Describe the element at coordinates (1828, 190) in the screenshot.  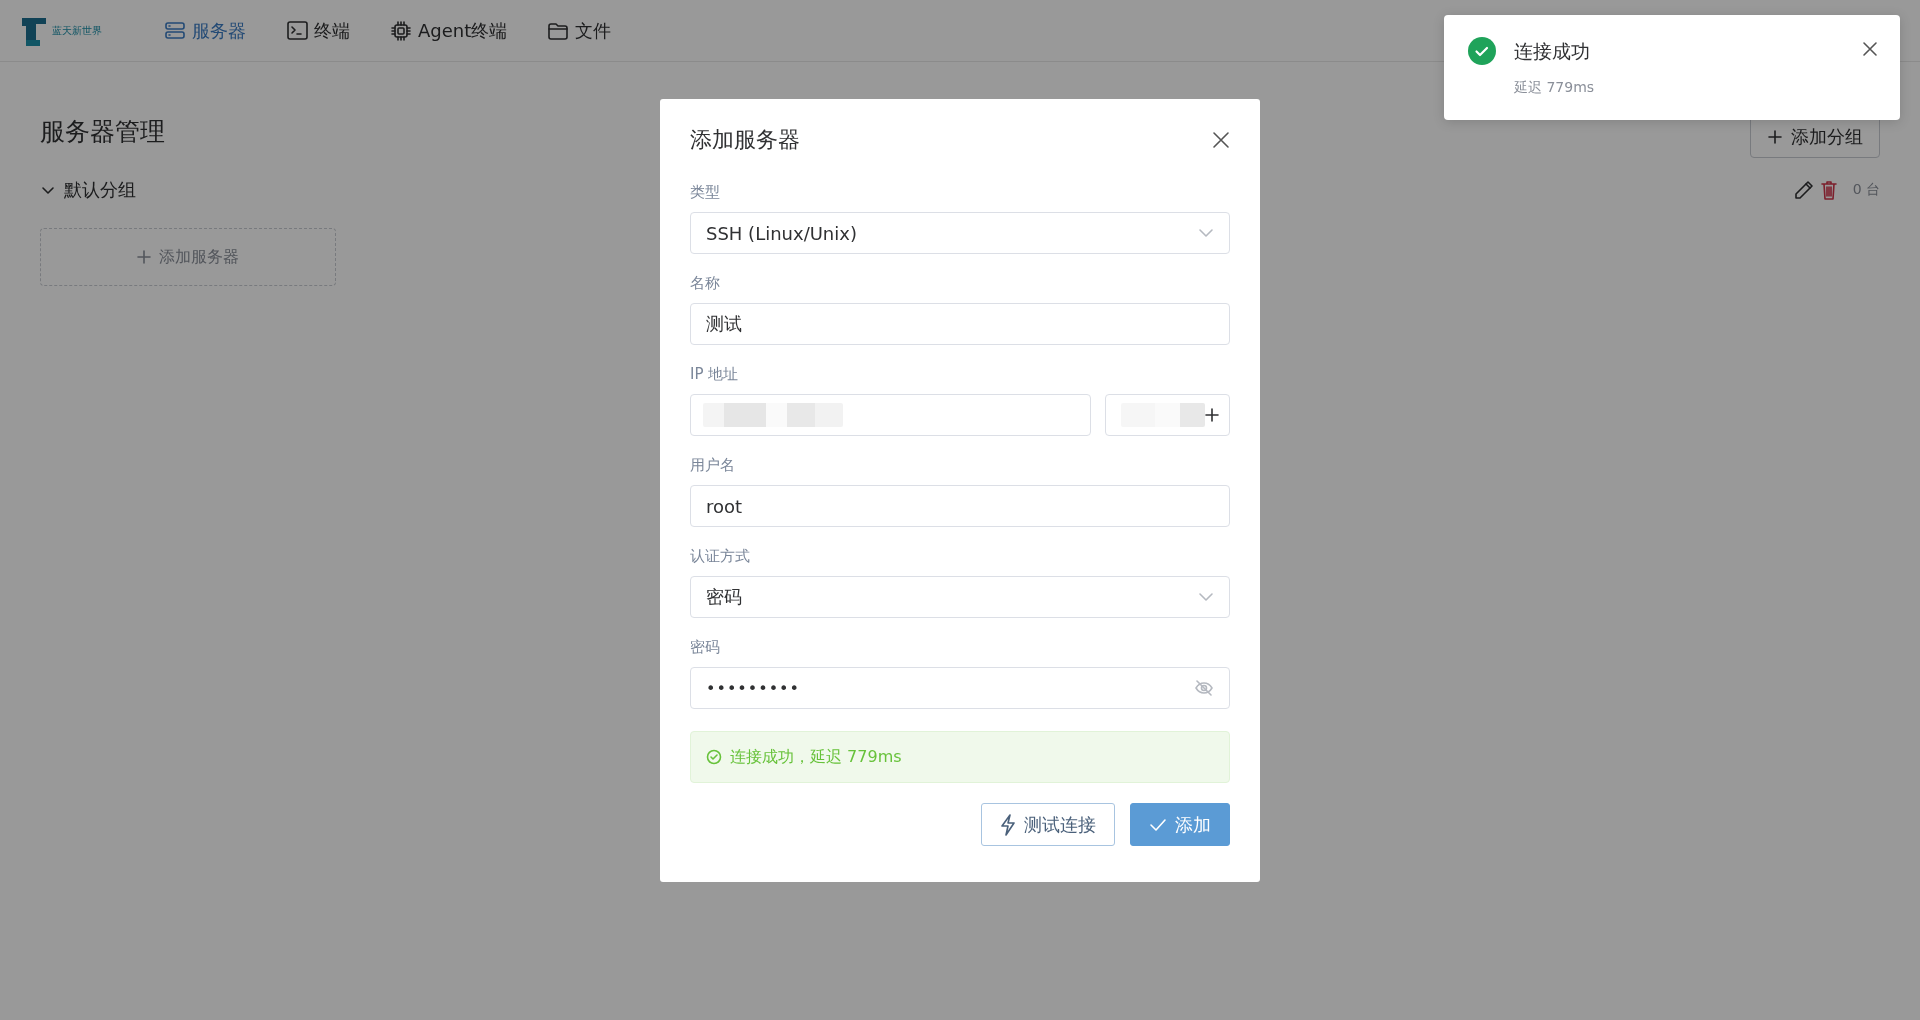
I see `trash-icon` at that location.